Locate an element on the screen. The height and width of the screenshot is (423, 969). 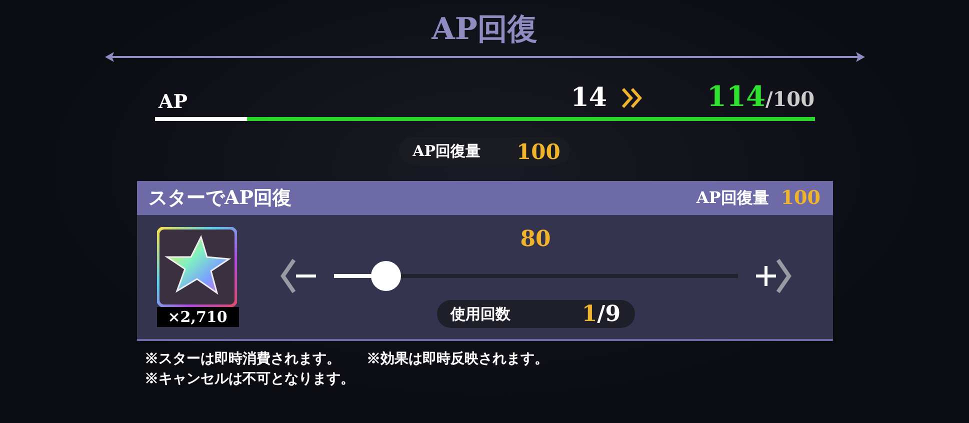
ap-label: AP is located at coordinates (173, 102).